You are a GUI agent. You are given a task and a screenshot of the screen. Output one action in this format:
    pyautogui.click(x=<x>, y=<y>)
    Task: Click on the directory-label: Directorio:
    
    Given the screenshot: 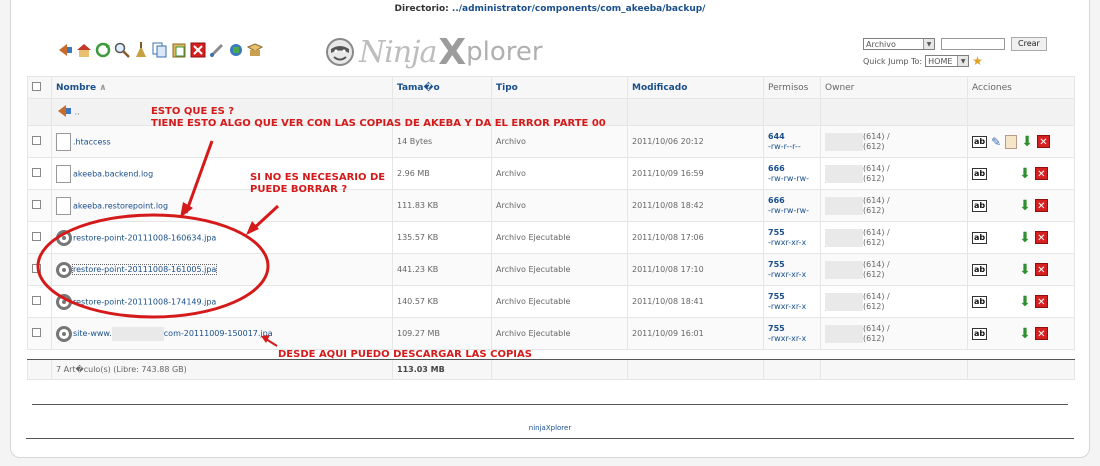 What is the action you would take?
    pyautogui.click(x=421, y=9)
    